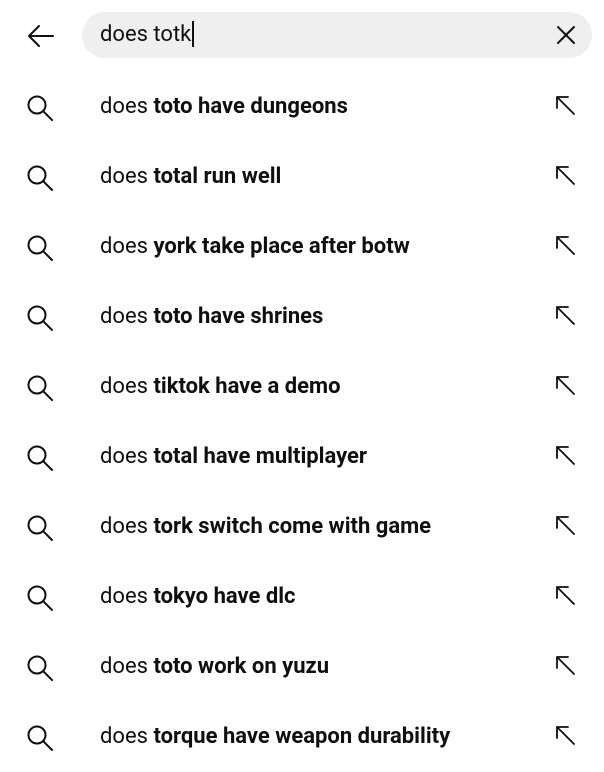 The image size is (604, 772). Describe the element at coordinates (191, 176) in the screenshot. I see `suggestion-text: does total run well` at that location.